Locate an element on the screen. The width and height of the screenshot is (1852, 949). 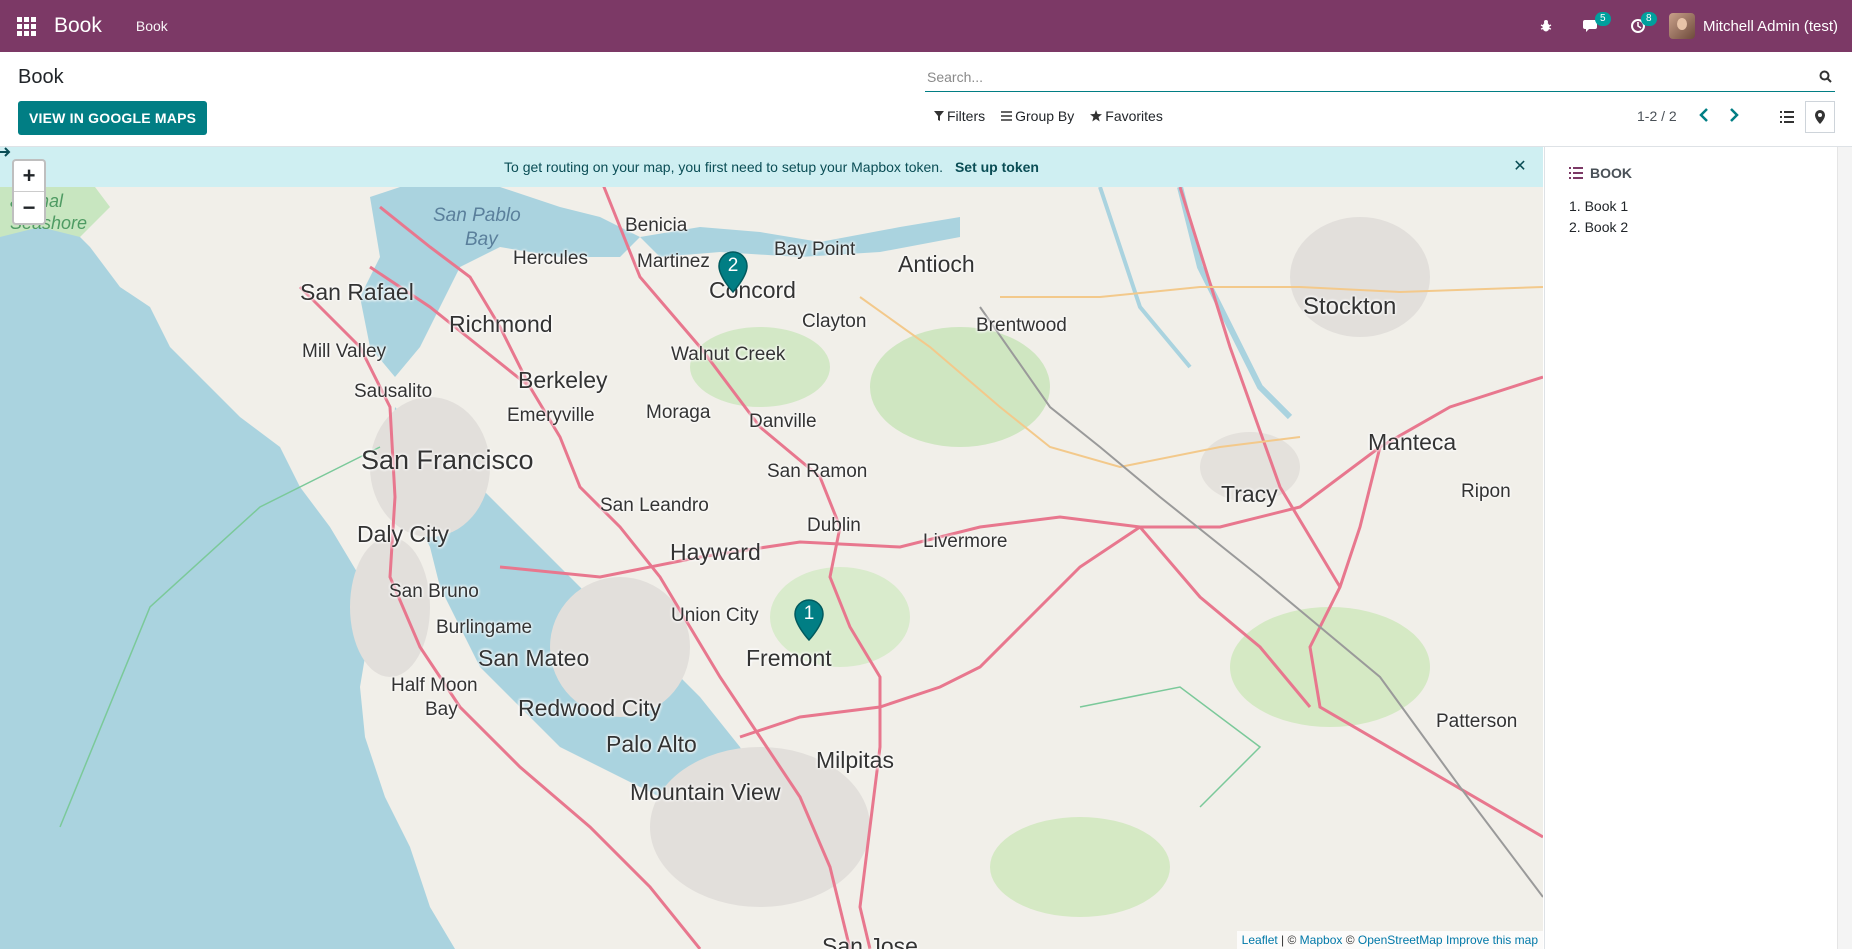
records-side-panel: BOOK 1. Book 1 2. Book 2 is located at coordinates (1690, 548).